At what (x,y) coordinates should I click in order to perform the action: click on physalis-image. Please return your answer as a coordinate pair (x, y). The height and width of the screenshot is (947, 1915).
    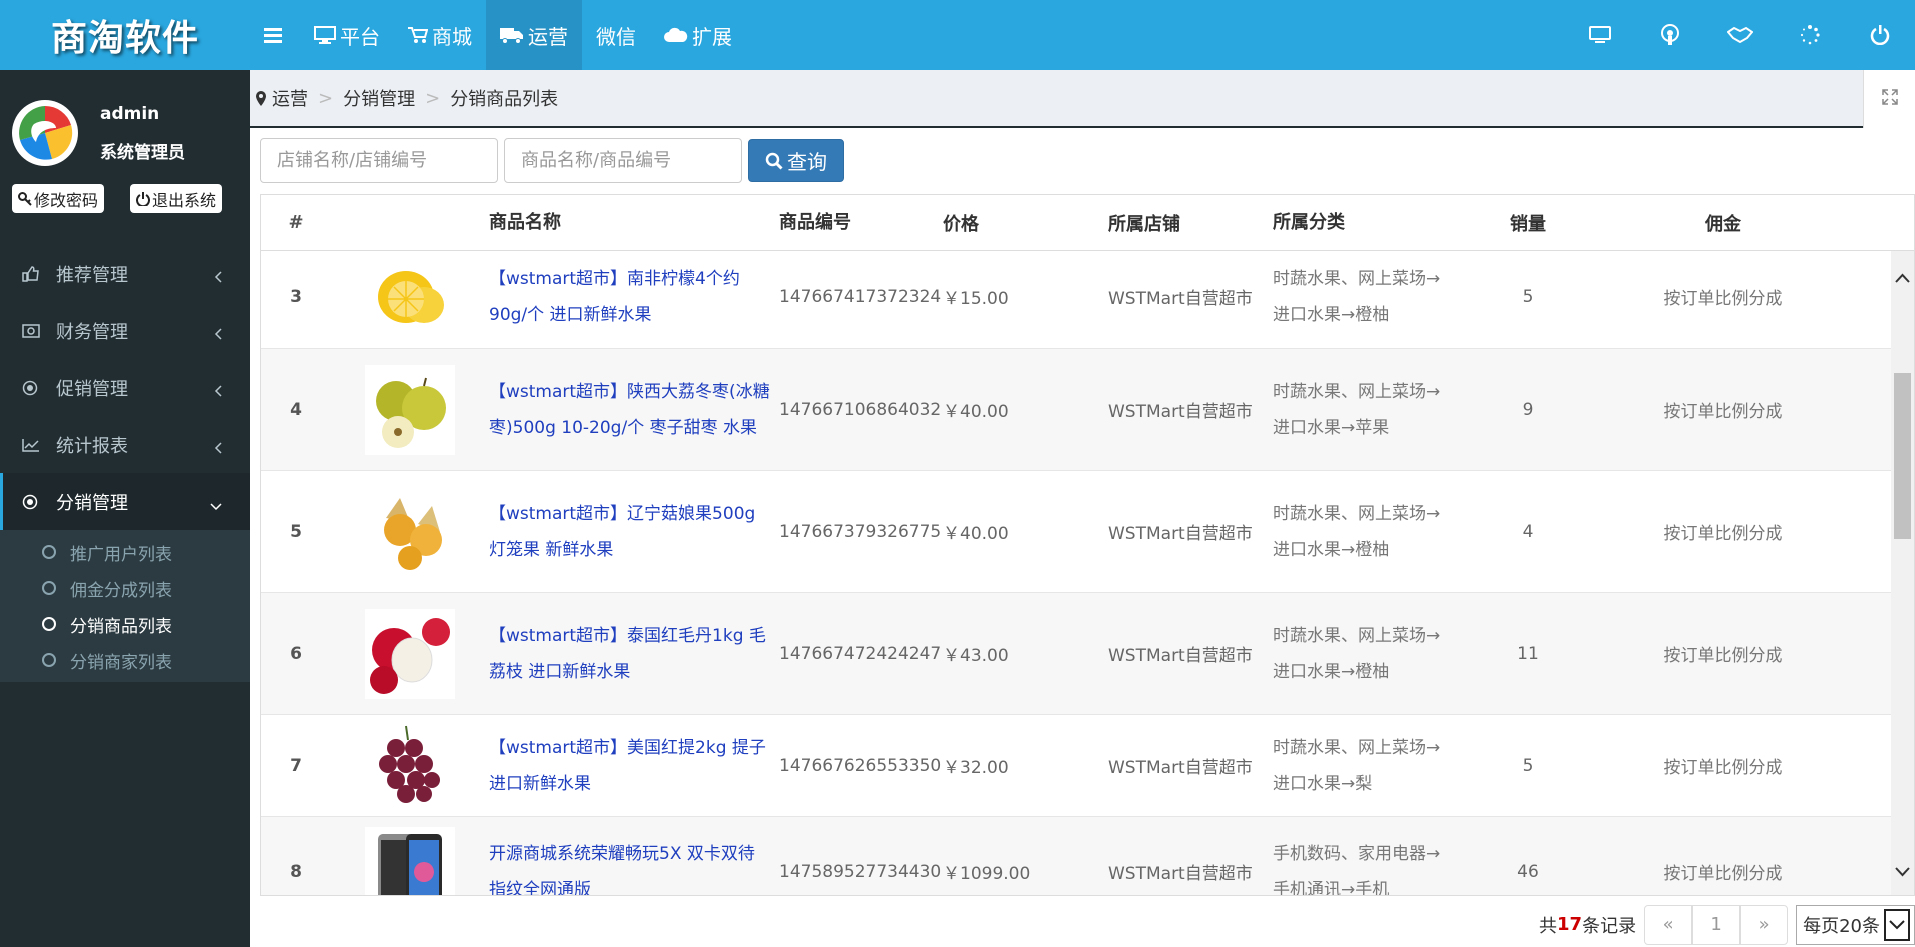
    Looking at the image, I should click on (410, 531).